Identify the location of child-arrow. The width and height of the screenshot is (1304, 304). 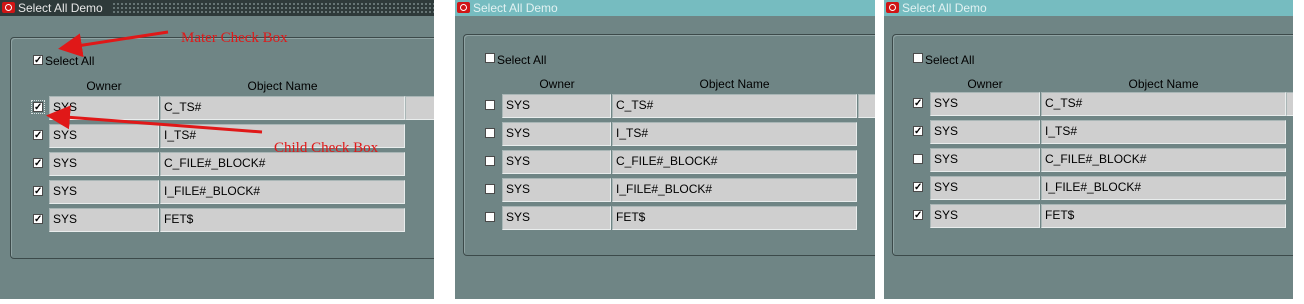
(154, 119).